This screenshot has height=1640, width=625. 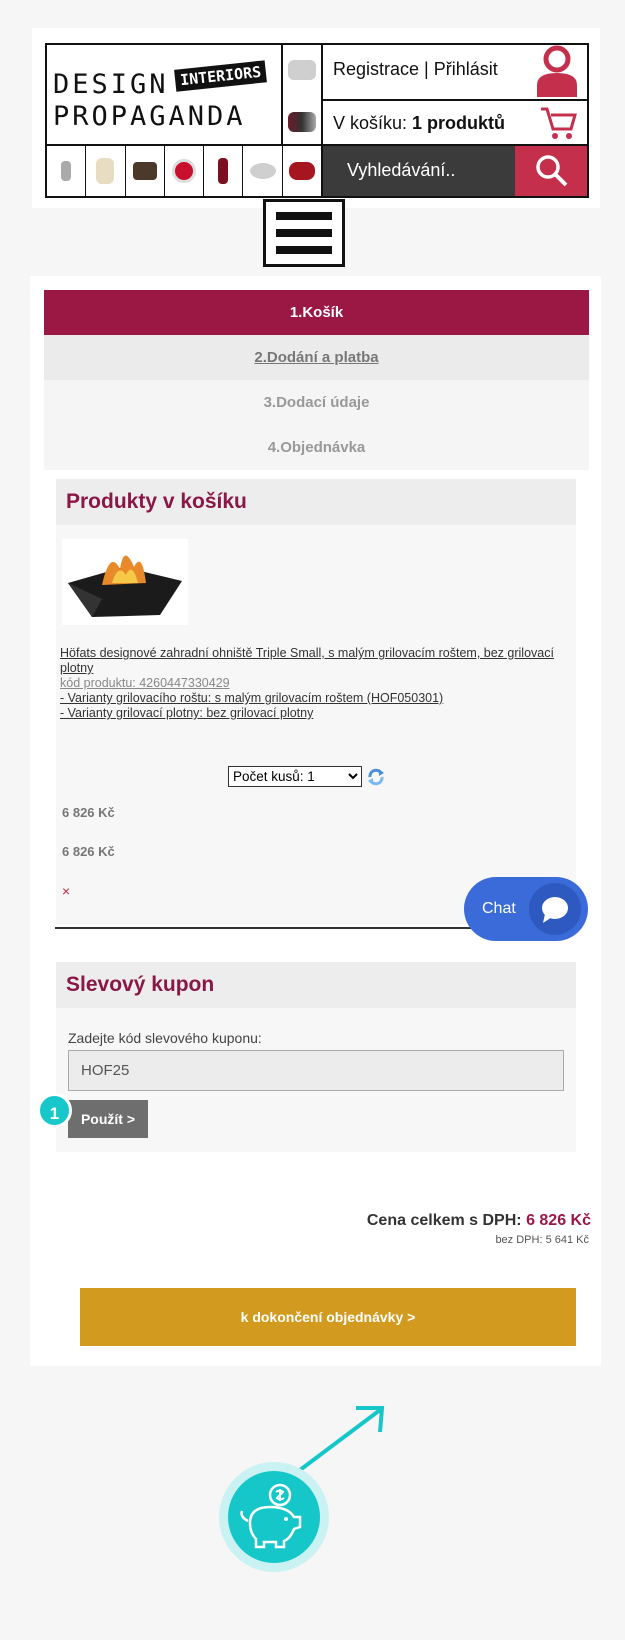 I want to click on category-thumbnails, so click(x=303, y=95).